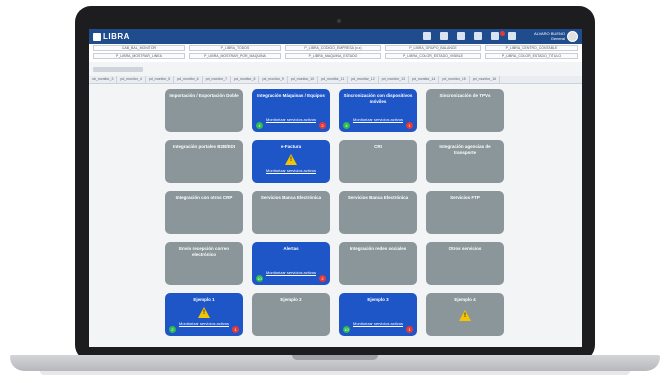 The image size is (670, 383). What do you see at coordinates (335, 357) in the screenshot?
I see `laptop-base-notch` at bounding box center [335, 357].